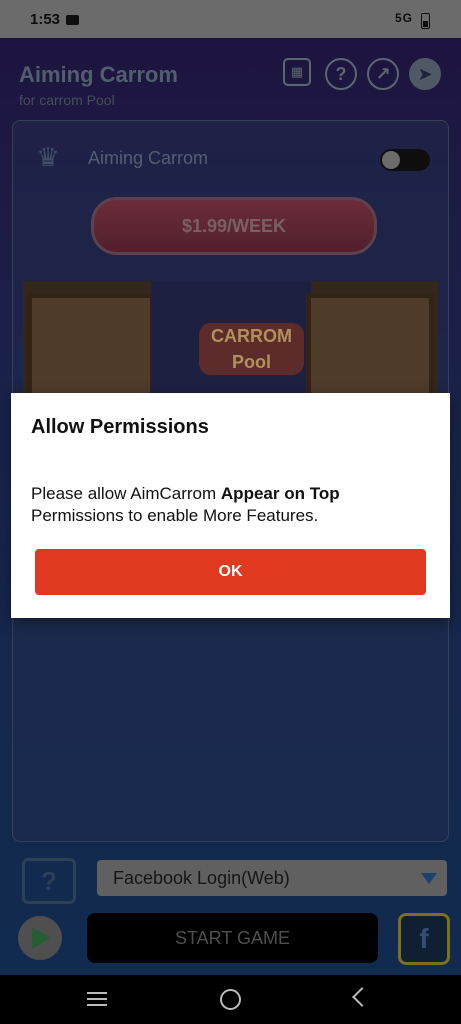 The height and width of the screenshot is (1024, 461). What do you see at coordinates (97, 999) in the screenshot?
I see `recent-apps-icon` at bounding box center [97, 999].